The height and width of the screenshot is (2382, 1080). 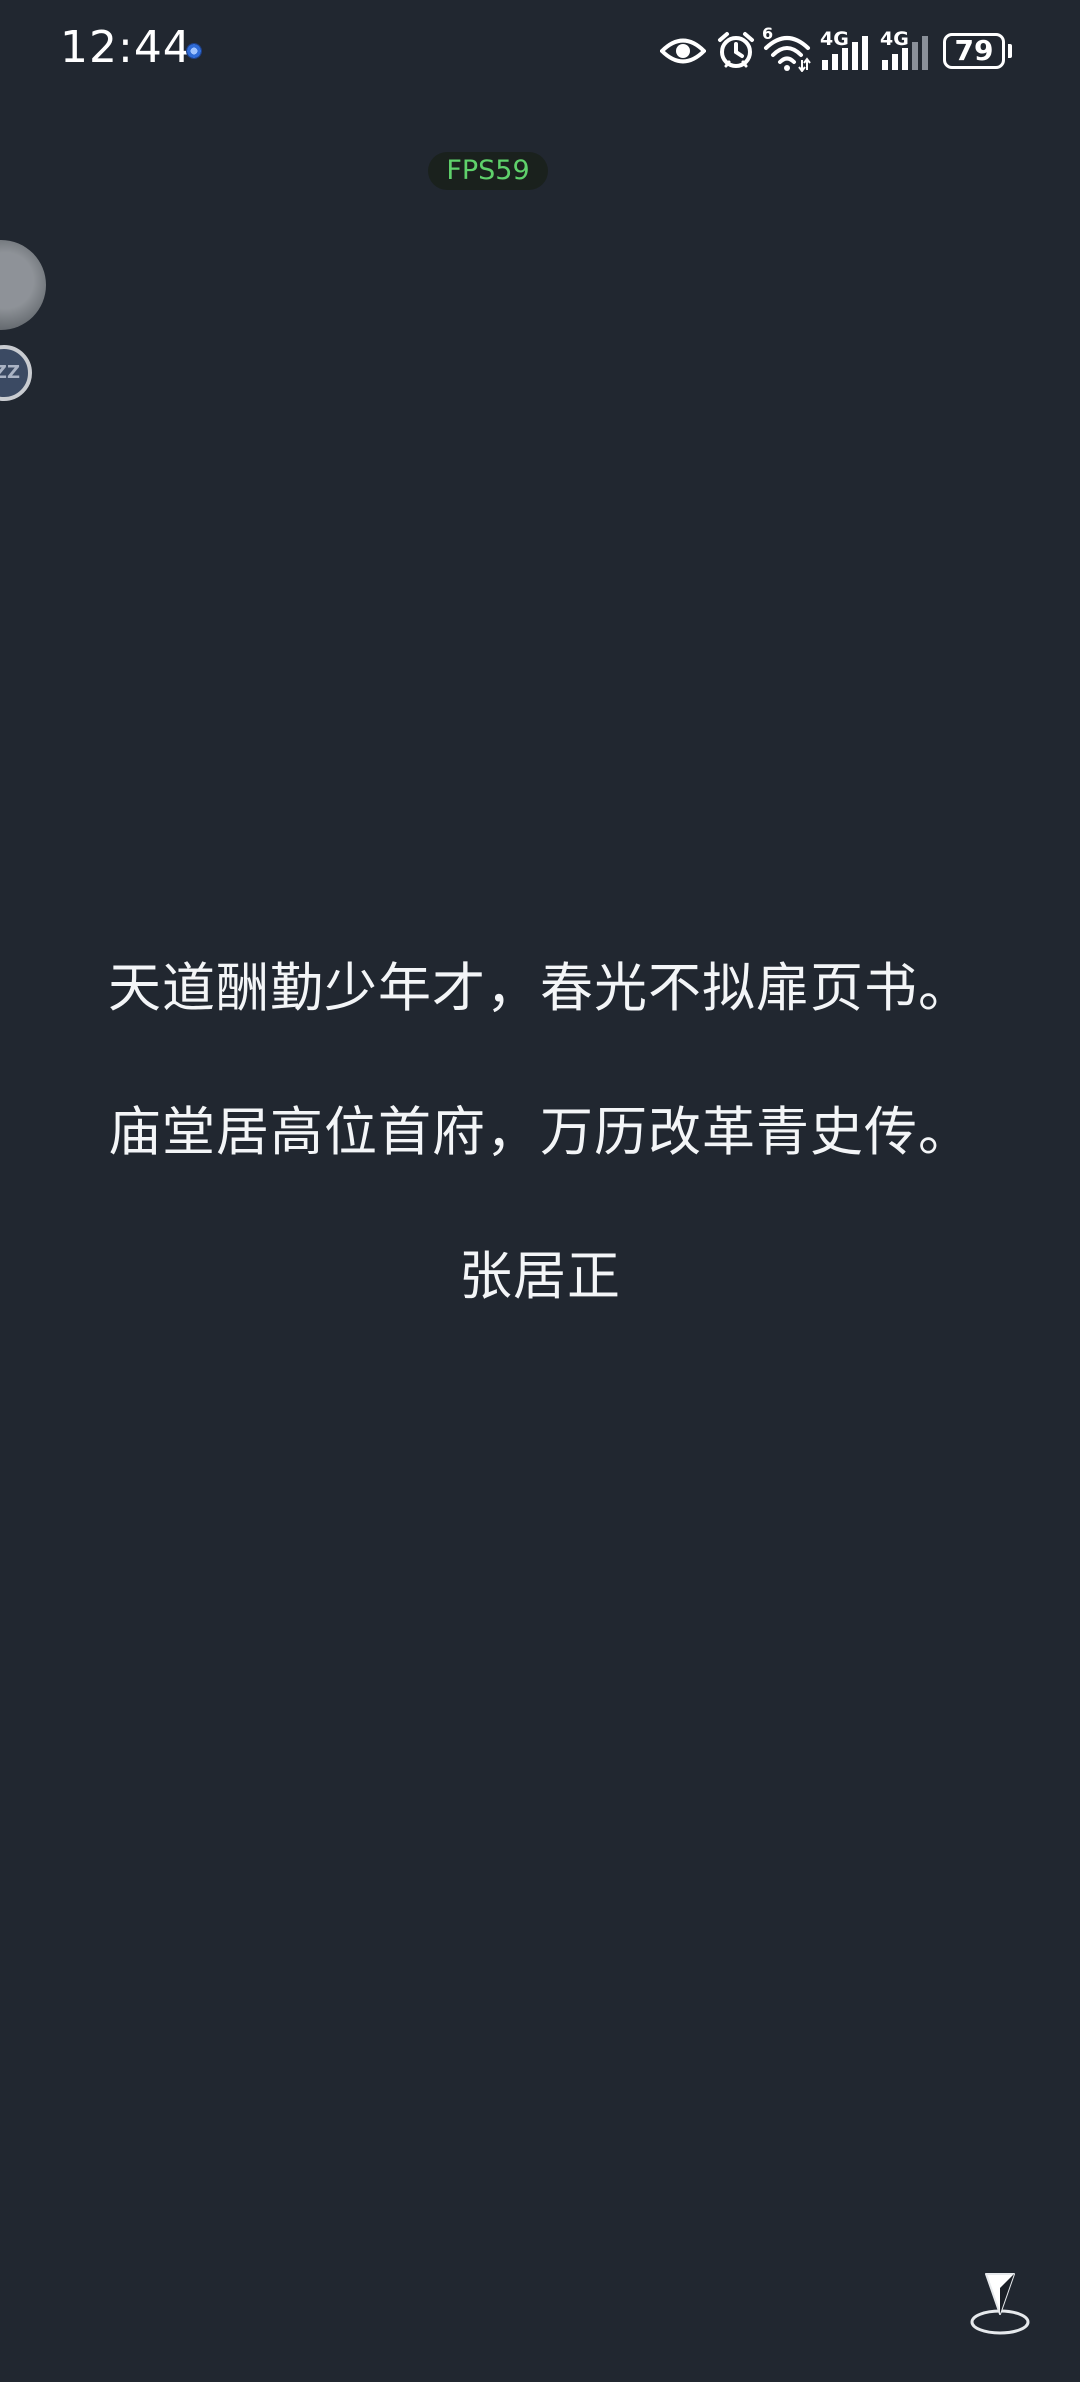 What do you see at coordinates (540, 988) in the screenshot?
I see `poem-line-1: 天道酬勤少年才，春光不拟扉页书。` at bounding box center [540, 988].